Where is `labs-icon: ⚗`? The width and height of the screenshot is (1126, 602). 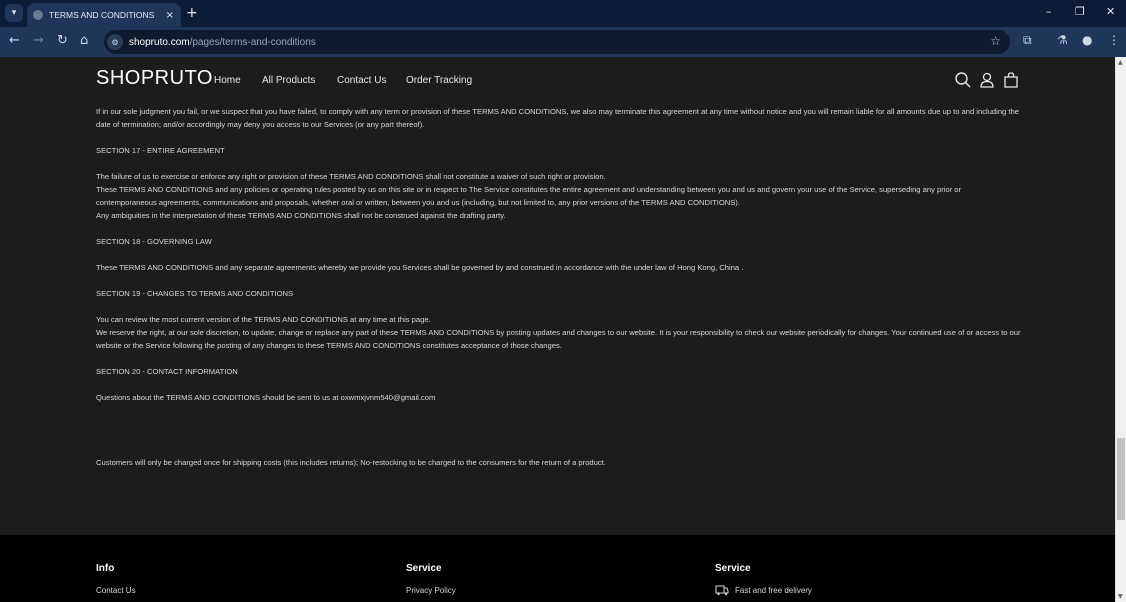
labs-icon: ⚗ is located at coordinates (1062, 40).